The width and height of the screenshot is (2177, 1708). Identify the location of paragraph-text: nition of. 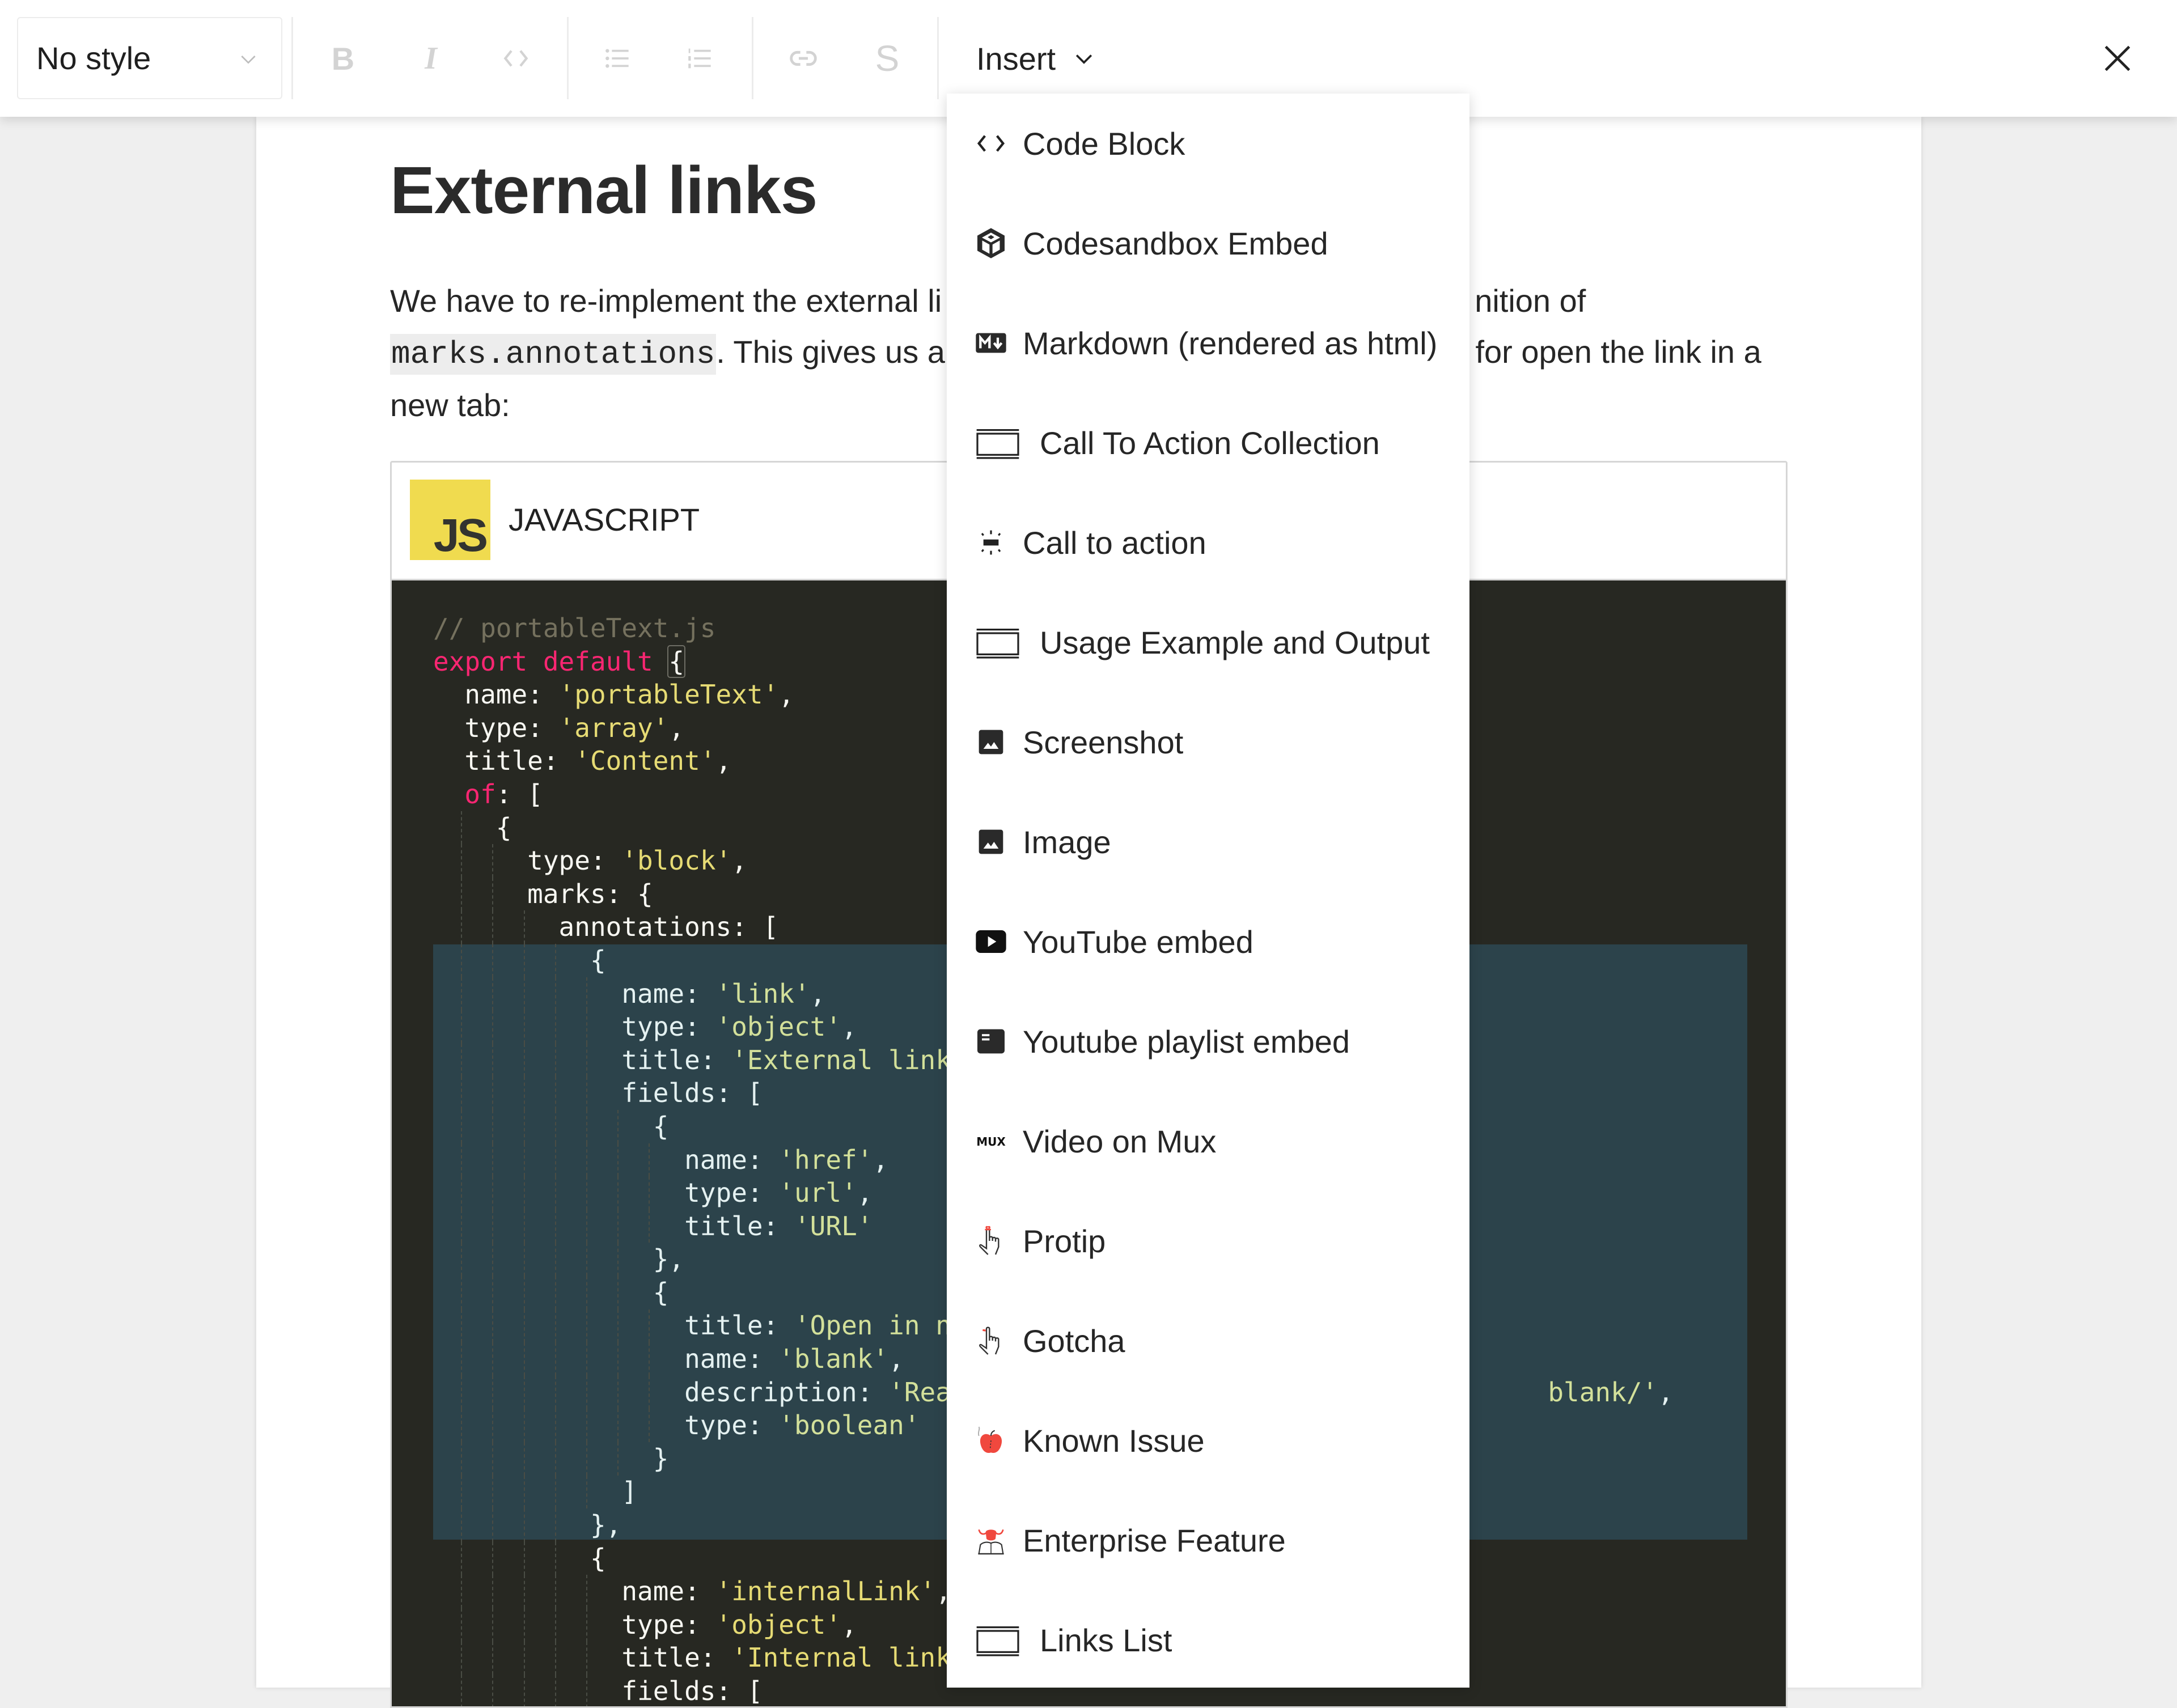
(1530, 301).